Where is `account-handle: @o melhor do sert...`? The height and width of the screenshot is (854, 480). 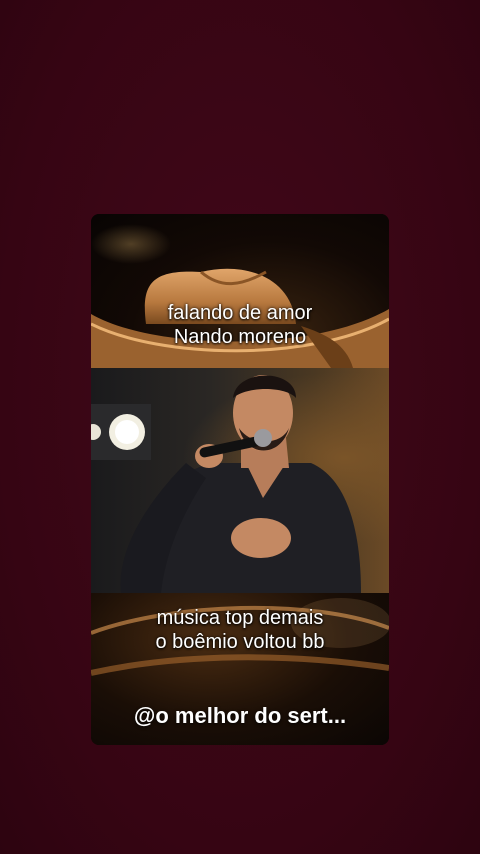
account-handle: @o melhor do sert... is located at coordinates (240, 716).